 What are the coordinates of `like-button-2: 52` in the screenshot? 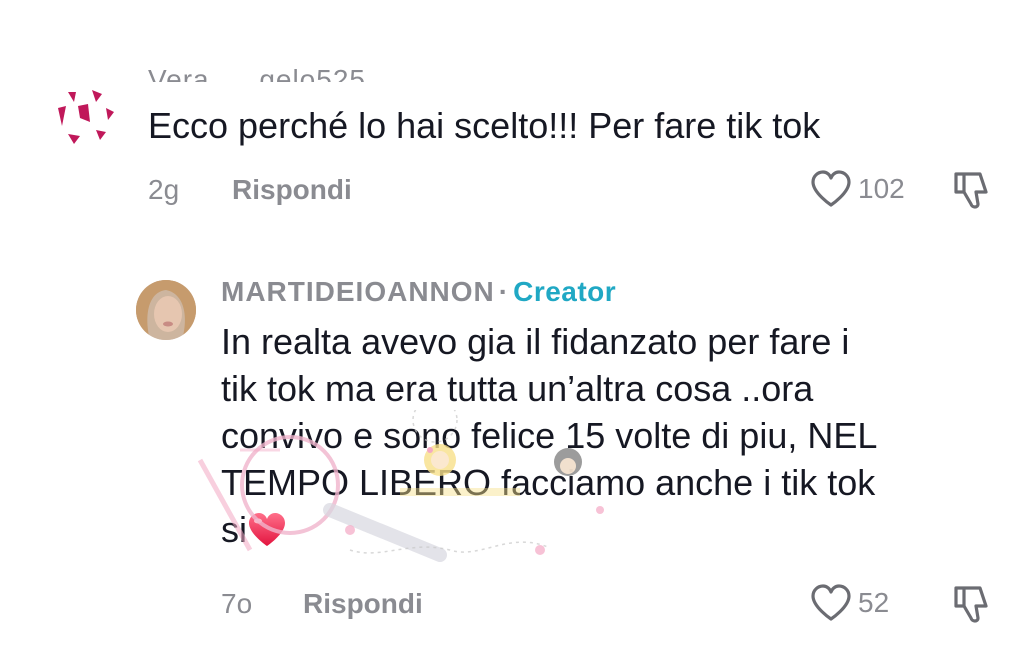 It's located at (849, 603).